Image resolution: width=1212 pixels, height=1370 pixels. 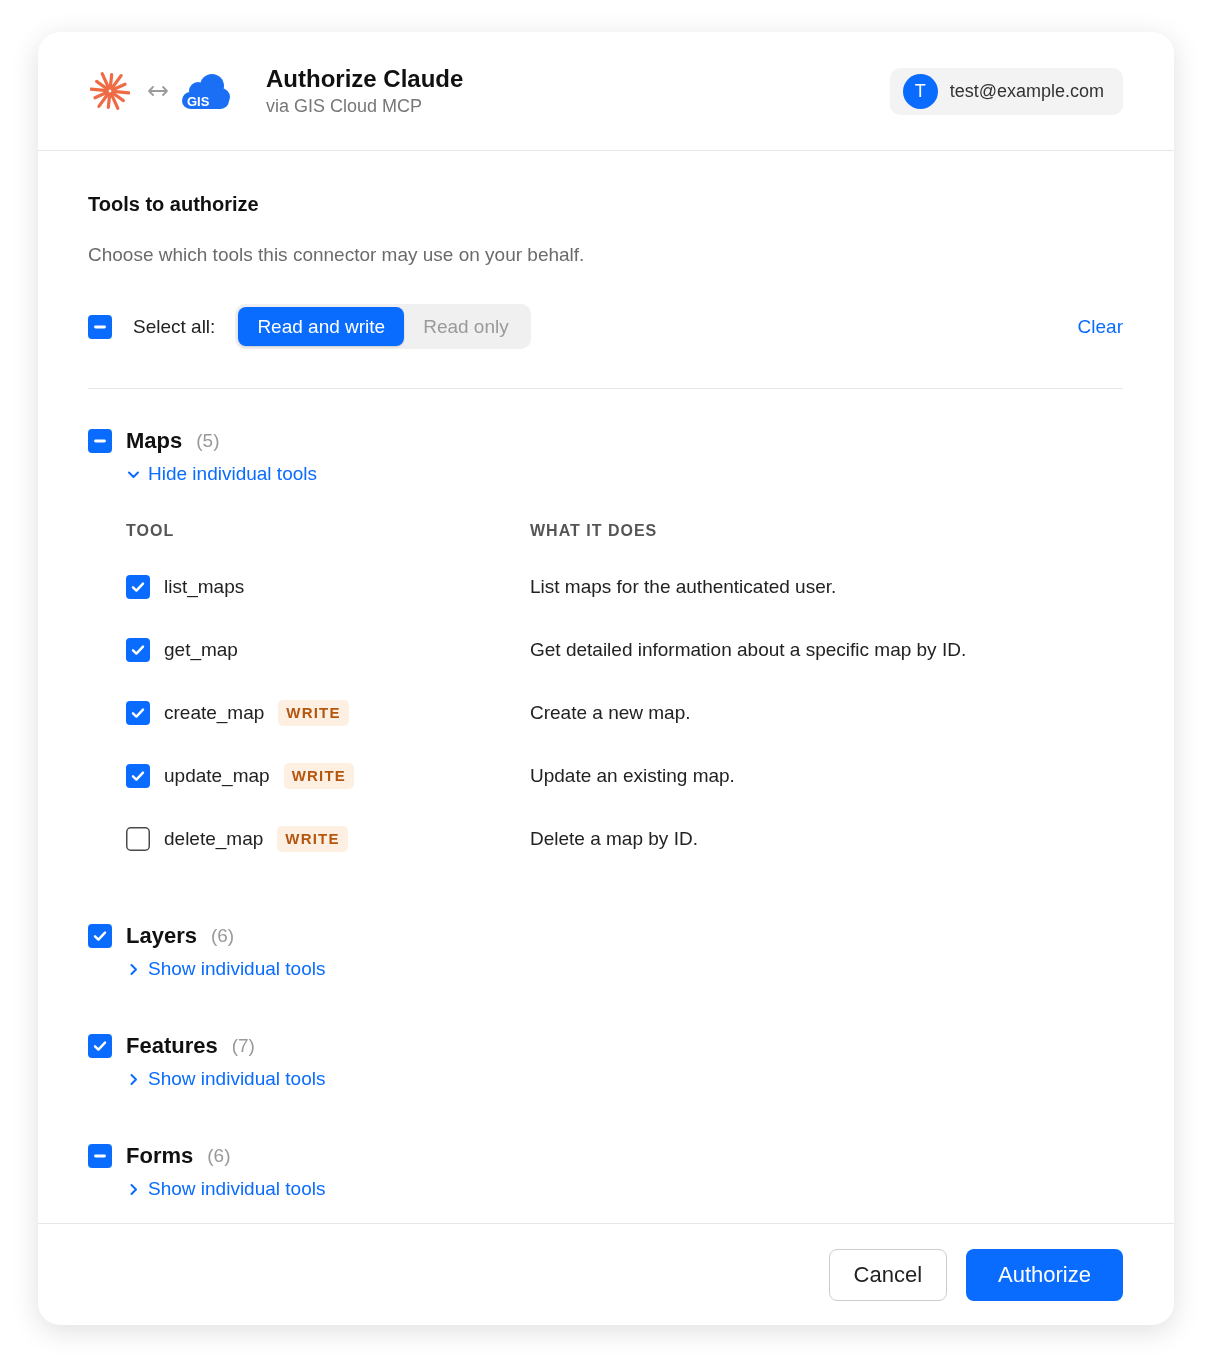 What do you see at coordinates (217, 775) in the screenshot?
I see `tool-name: update_map` at bounding box center [217, 775].